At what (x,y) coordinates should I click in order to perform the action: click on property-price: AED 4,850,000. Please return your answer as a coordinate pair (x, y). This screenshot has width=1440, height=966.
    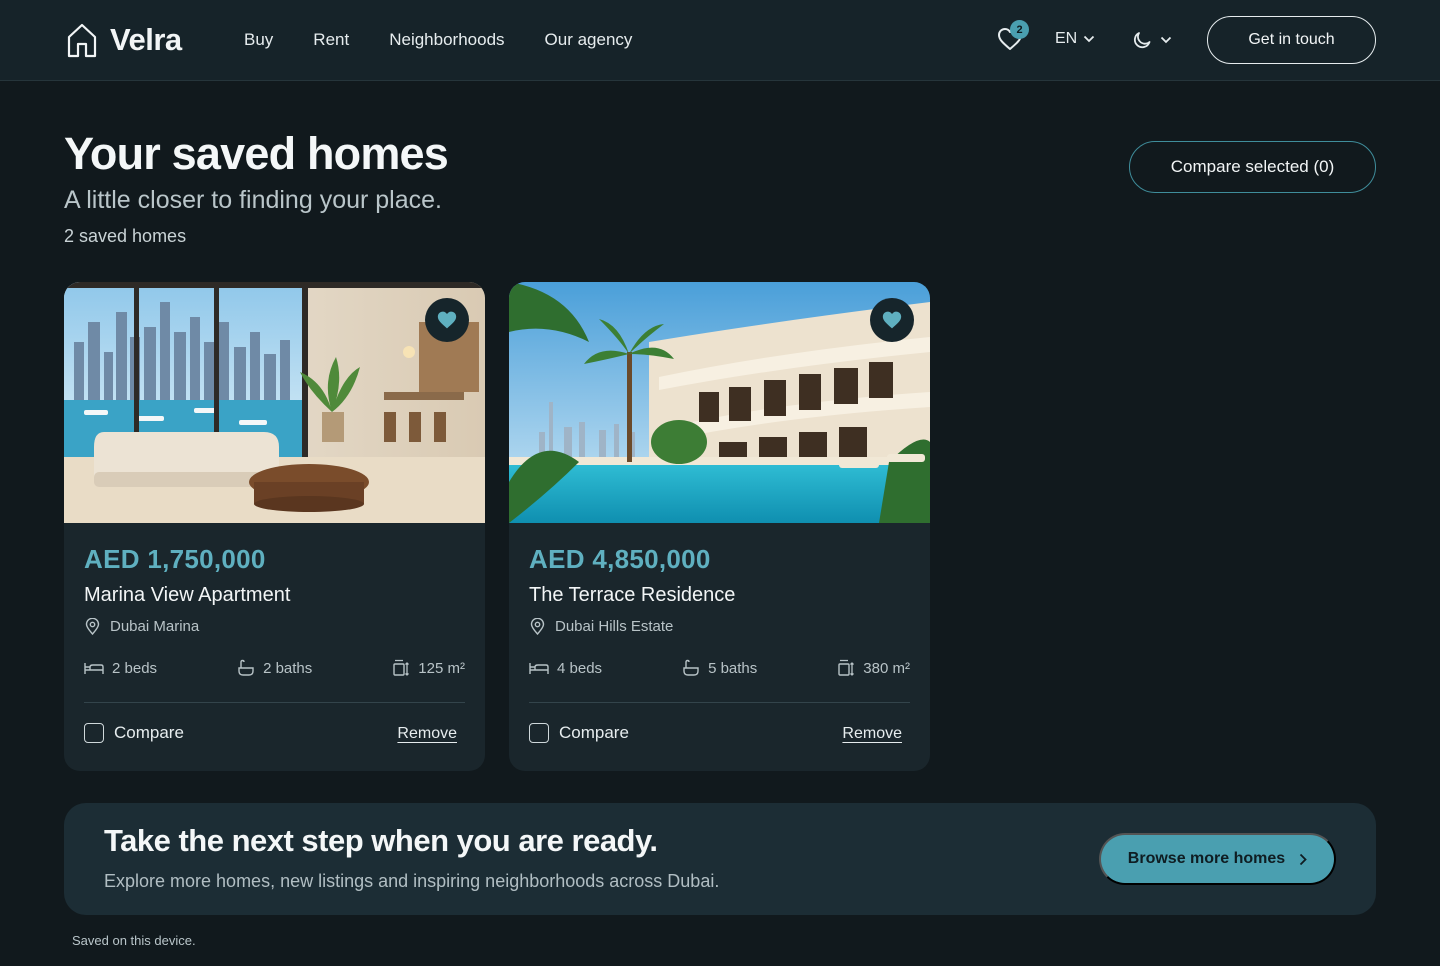
    Looking at the image, I should click on (620, 559).